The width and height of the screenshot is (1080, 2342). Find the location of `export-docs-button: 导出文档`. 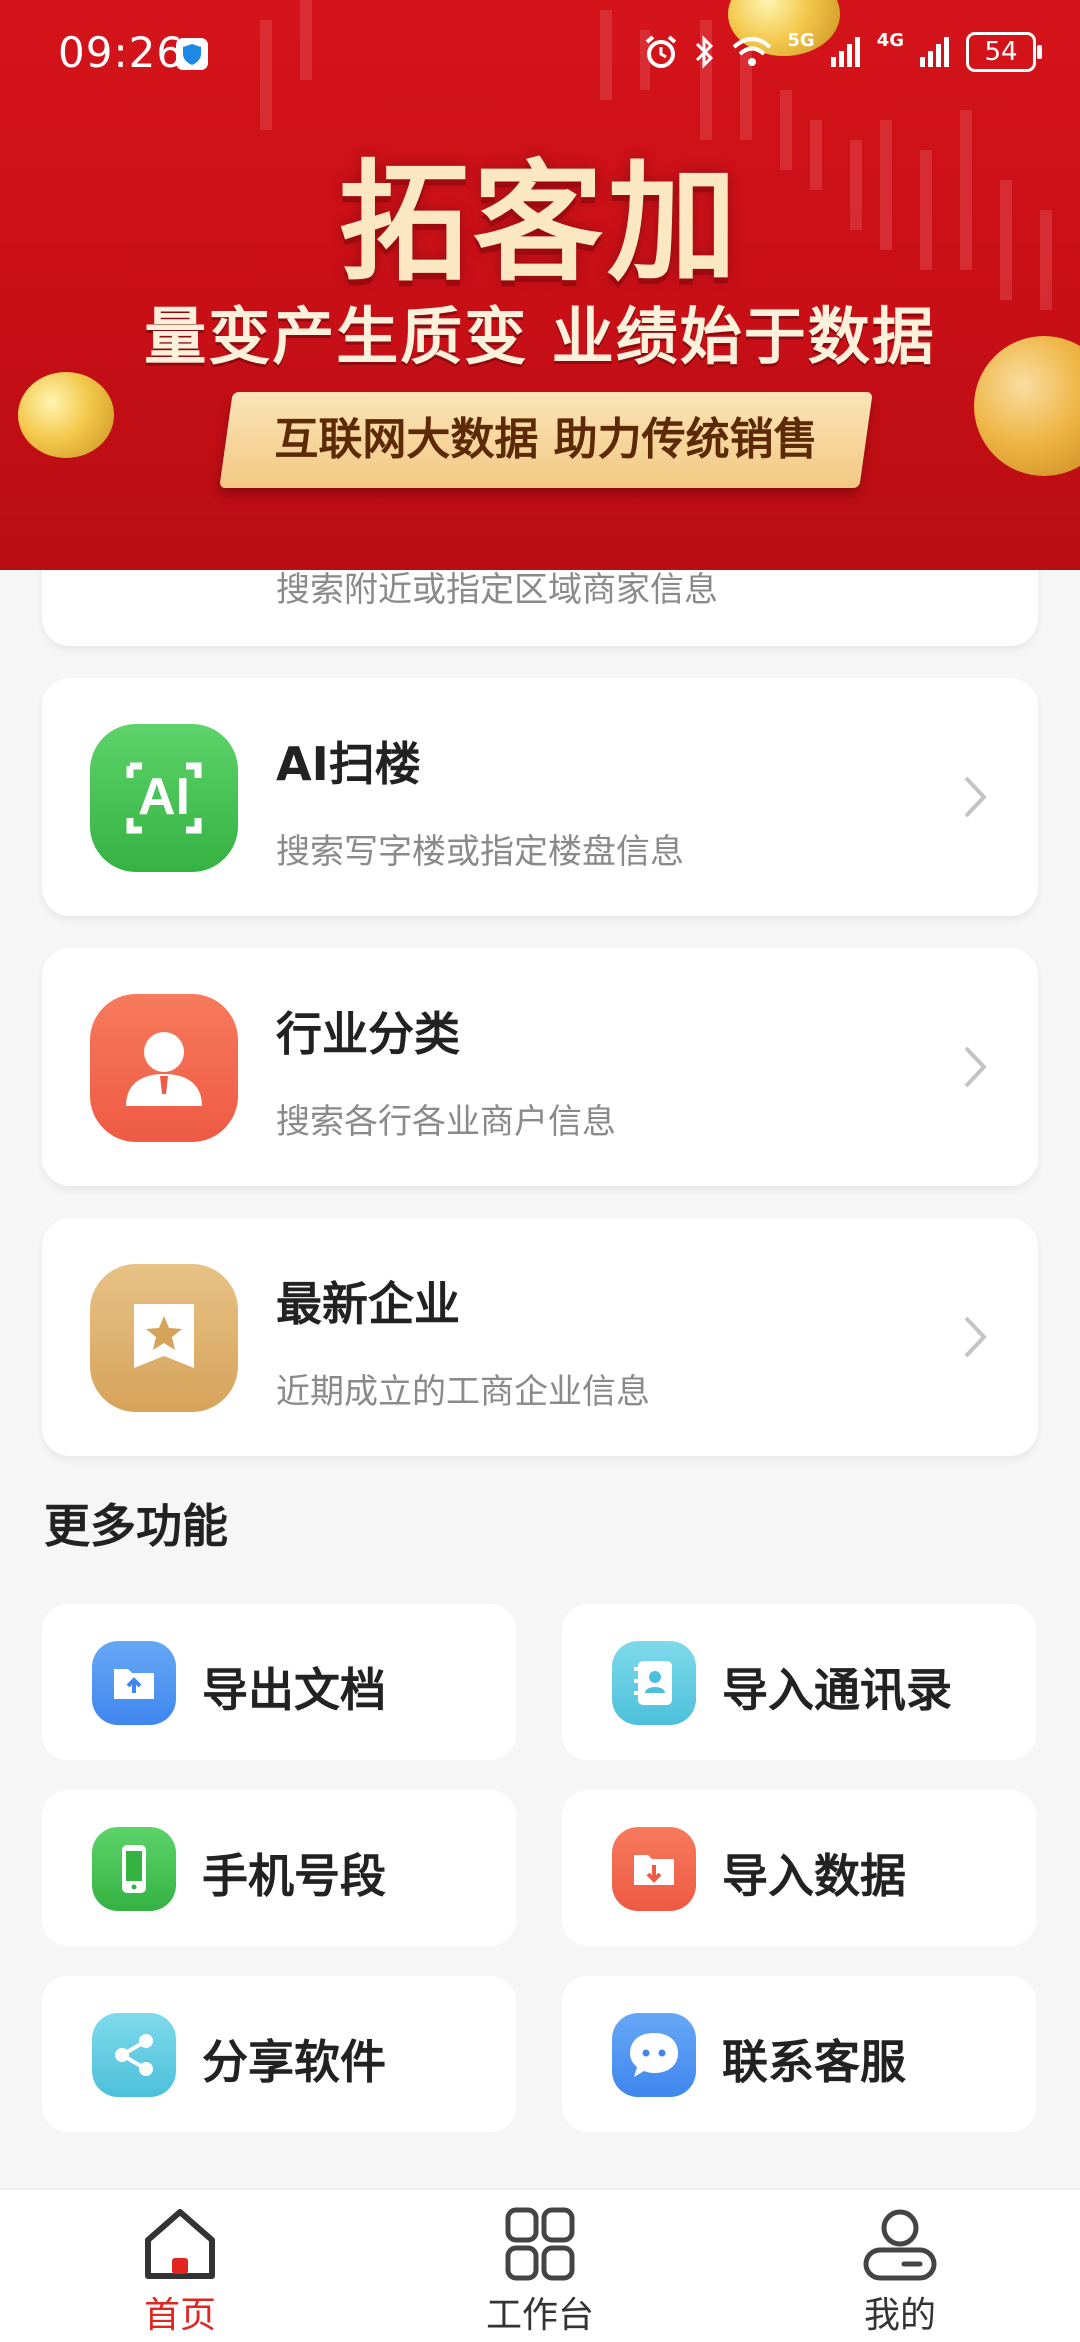

export-docs-button: 导出文档 is located at coordinates (279, 1682).